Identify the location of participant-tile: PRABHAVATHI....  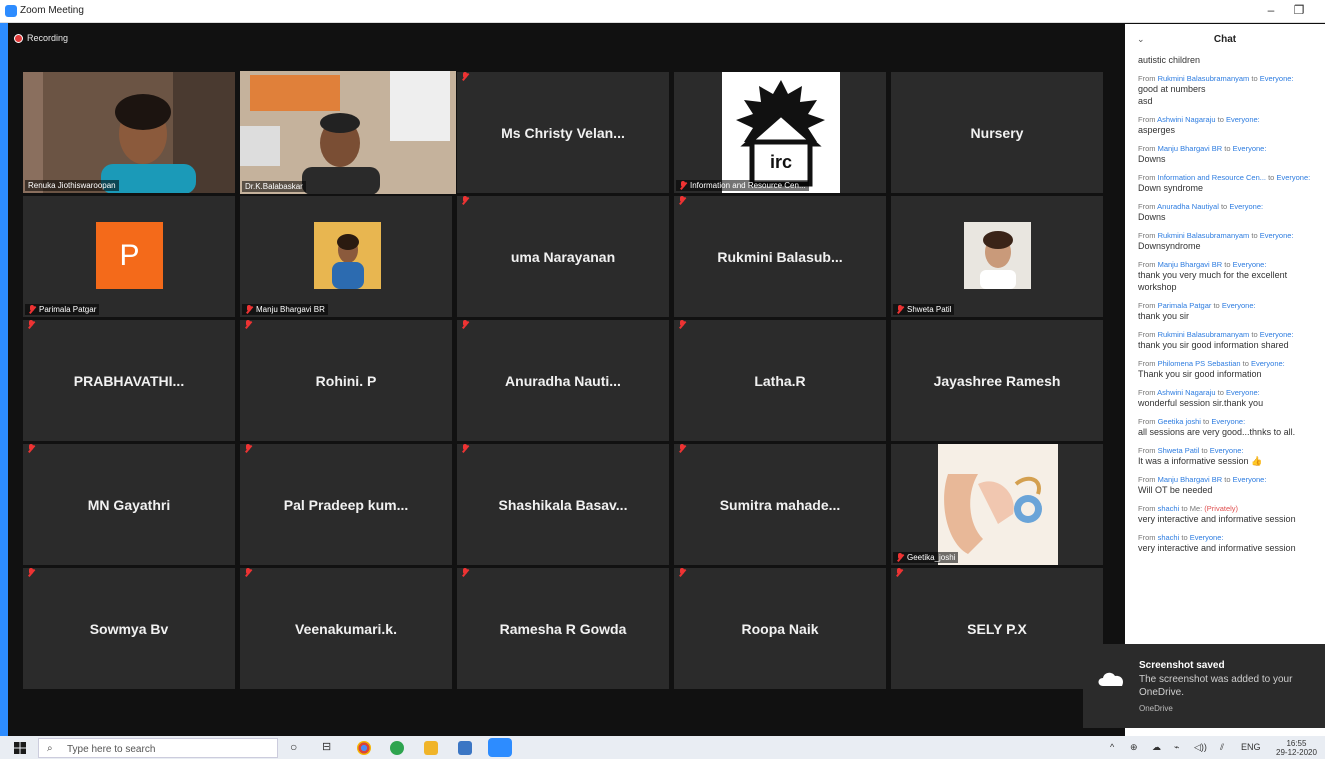
(129, 380).